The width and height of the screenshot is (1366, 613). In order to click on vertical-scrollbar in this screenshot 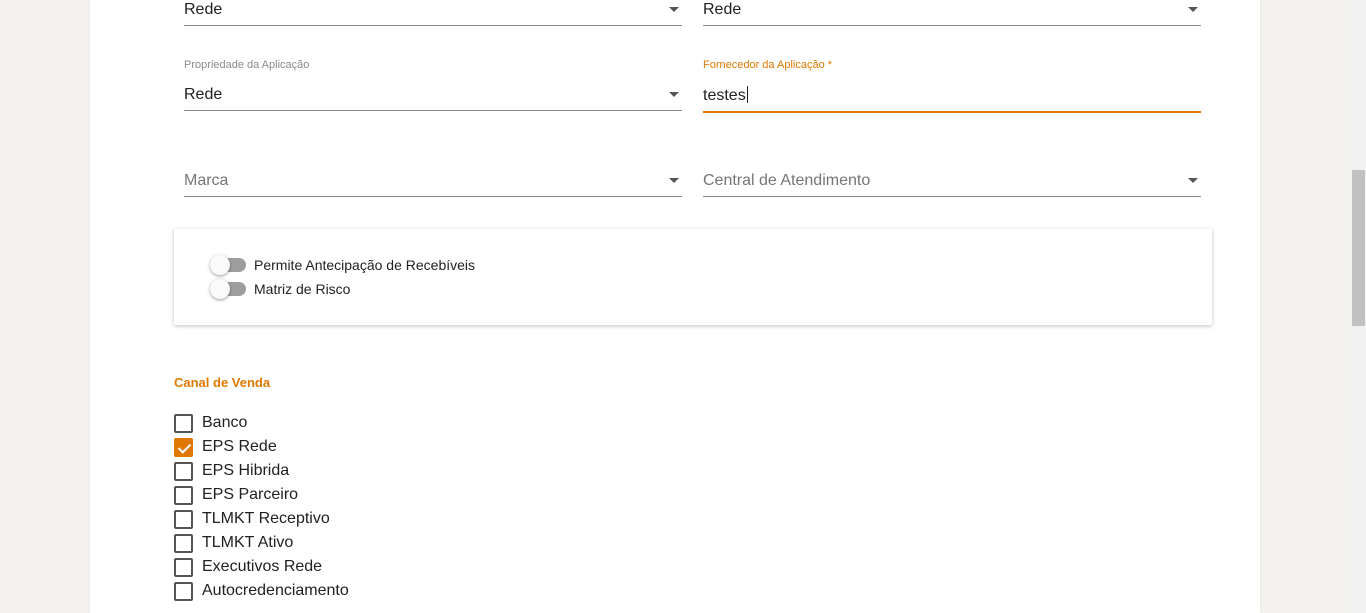, I will do `click(1358, 306)`.